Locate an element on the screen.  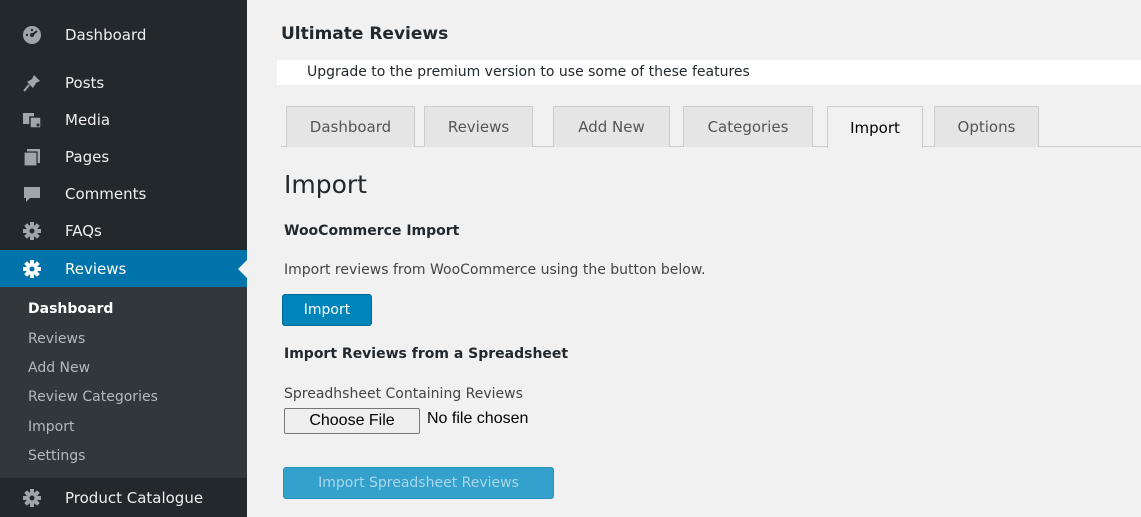
submenu-item-review-categories: Review Categories is located at coordinates (93, 397).